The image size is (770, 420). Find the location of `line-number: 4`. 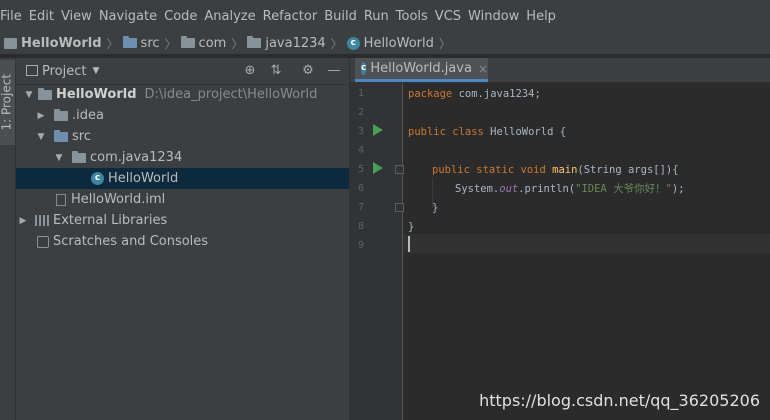

line-number: 4 is located at coordinates (360, 150).